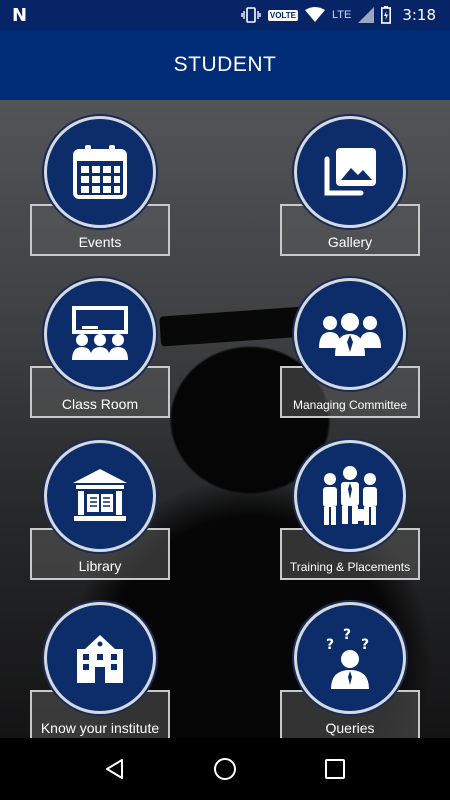  What do you see at coordinates (419, 15) in the screenshot?
I see `clock: 3:18` at bounding box center [419, 15].